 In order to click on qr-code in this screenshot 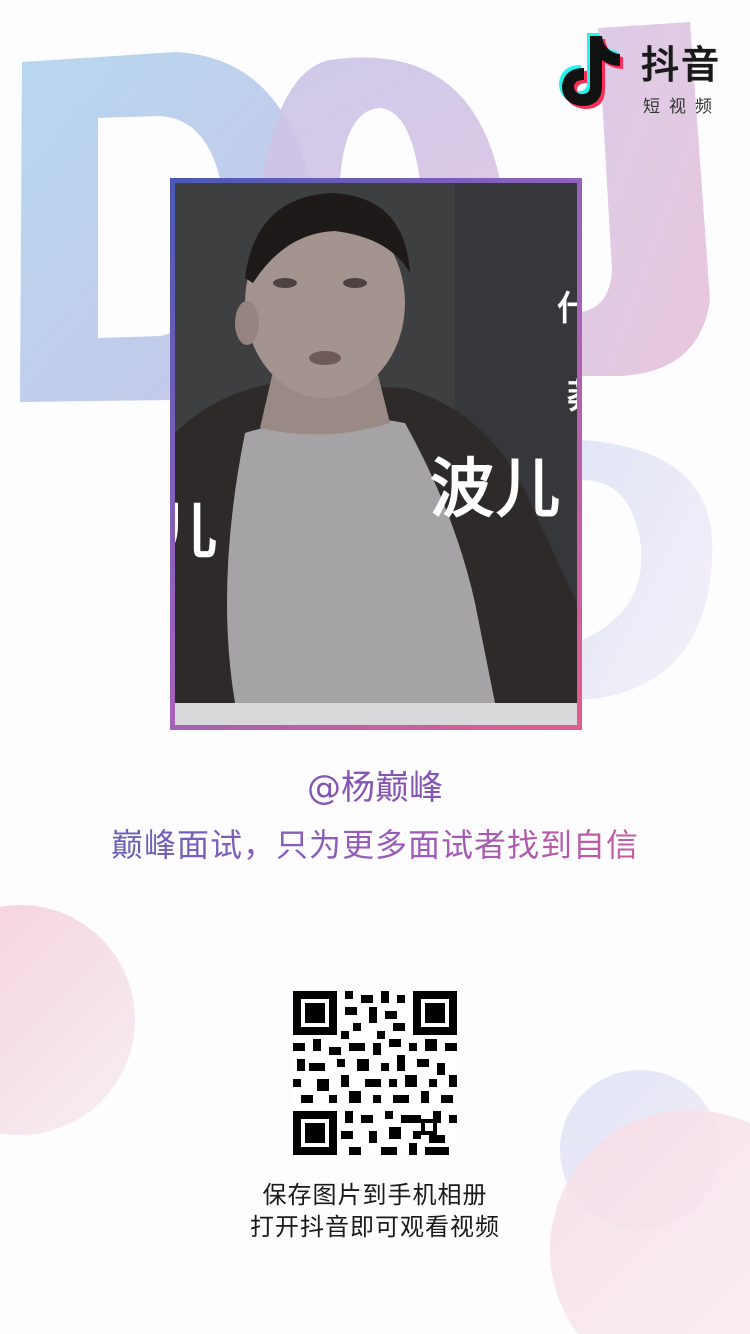, I will do `click(375, 1073)`.